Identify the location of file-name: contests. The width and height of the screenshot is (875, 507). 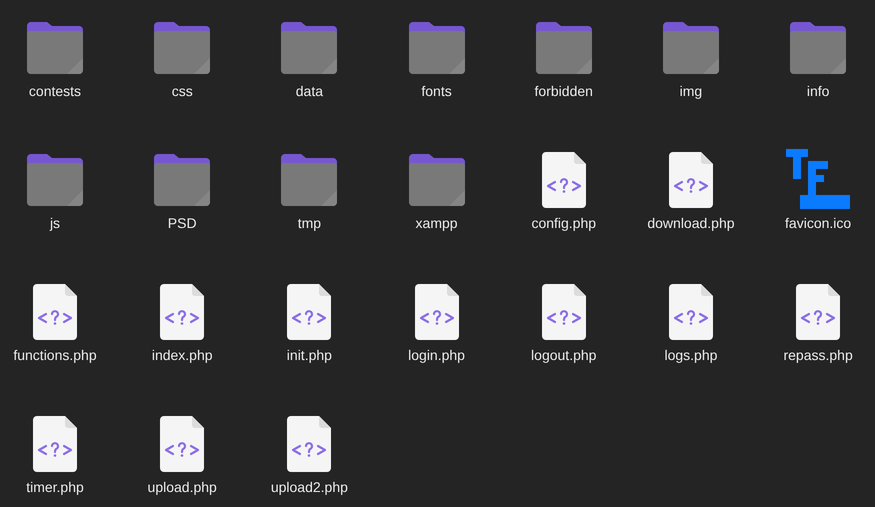
(55, 91).